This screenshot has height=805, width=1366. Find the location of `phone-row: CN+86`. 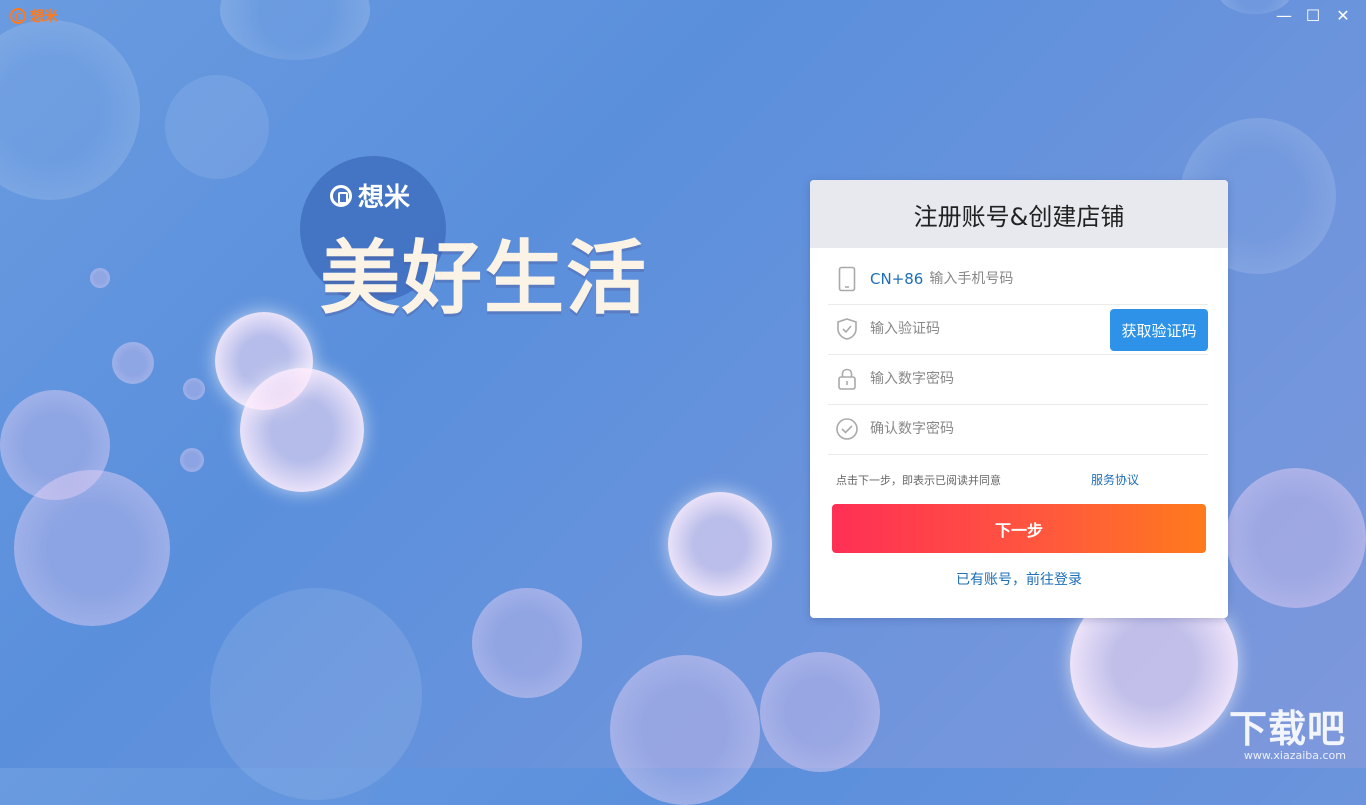

phone-row: CN+86 is located at coordinates (1018, 279).